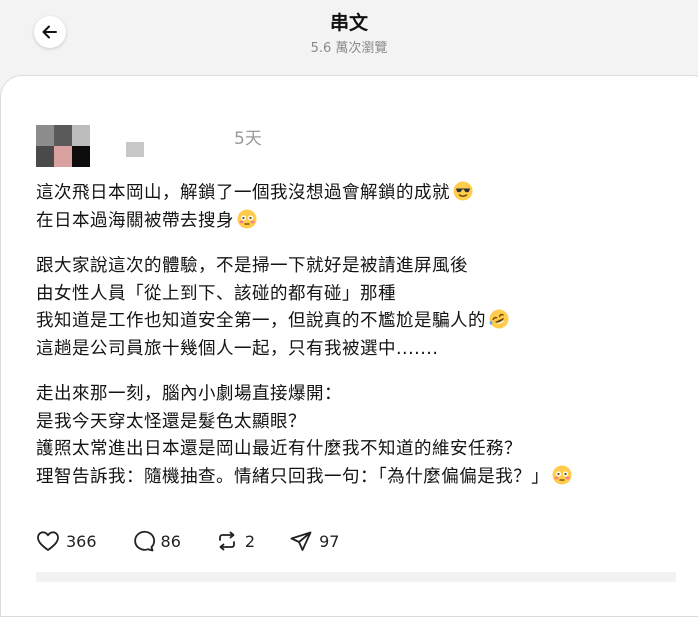  I want to click on view-count: 5.6 萬次瀏覽, so click(349, 48).